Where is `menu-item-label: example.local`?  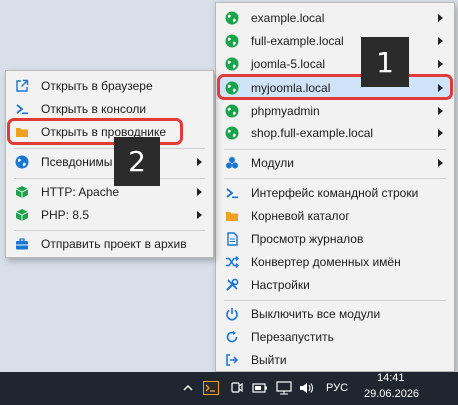
menu-item-label: example.local is located at coordinates (288, 18).